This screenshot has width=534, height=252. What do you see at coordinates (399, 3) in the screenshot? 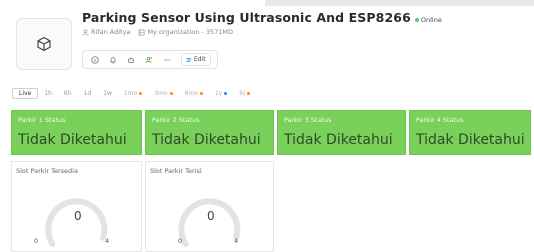
I see `top-strip` at bounding box center [399, 3].